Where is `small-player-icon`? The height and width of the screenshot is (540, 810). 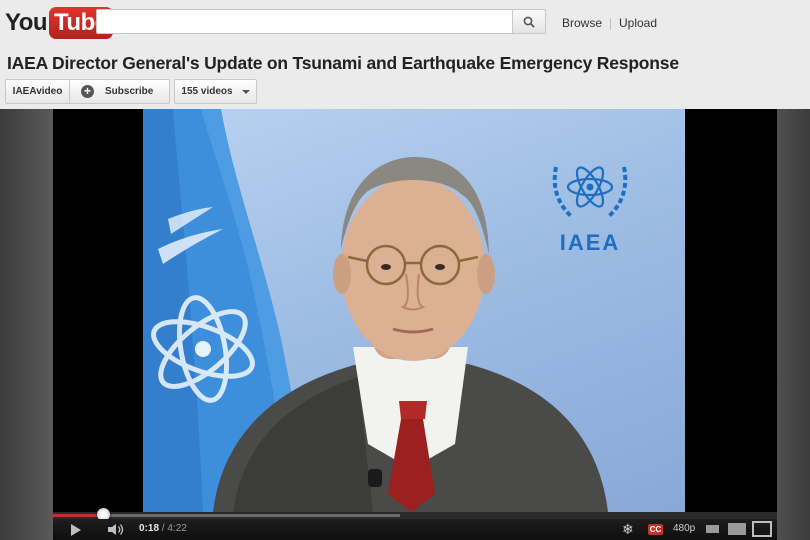
small-player-icon is located at coordinates (712, 529).